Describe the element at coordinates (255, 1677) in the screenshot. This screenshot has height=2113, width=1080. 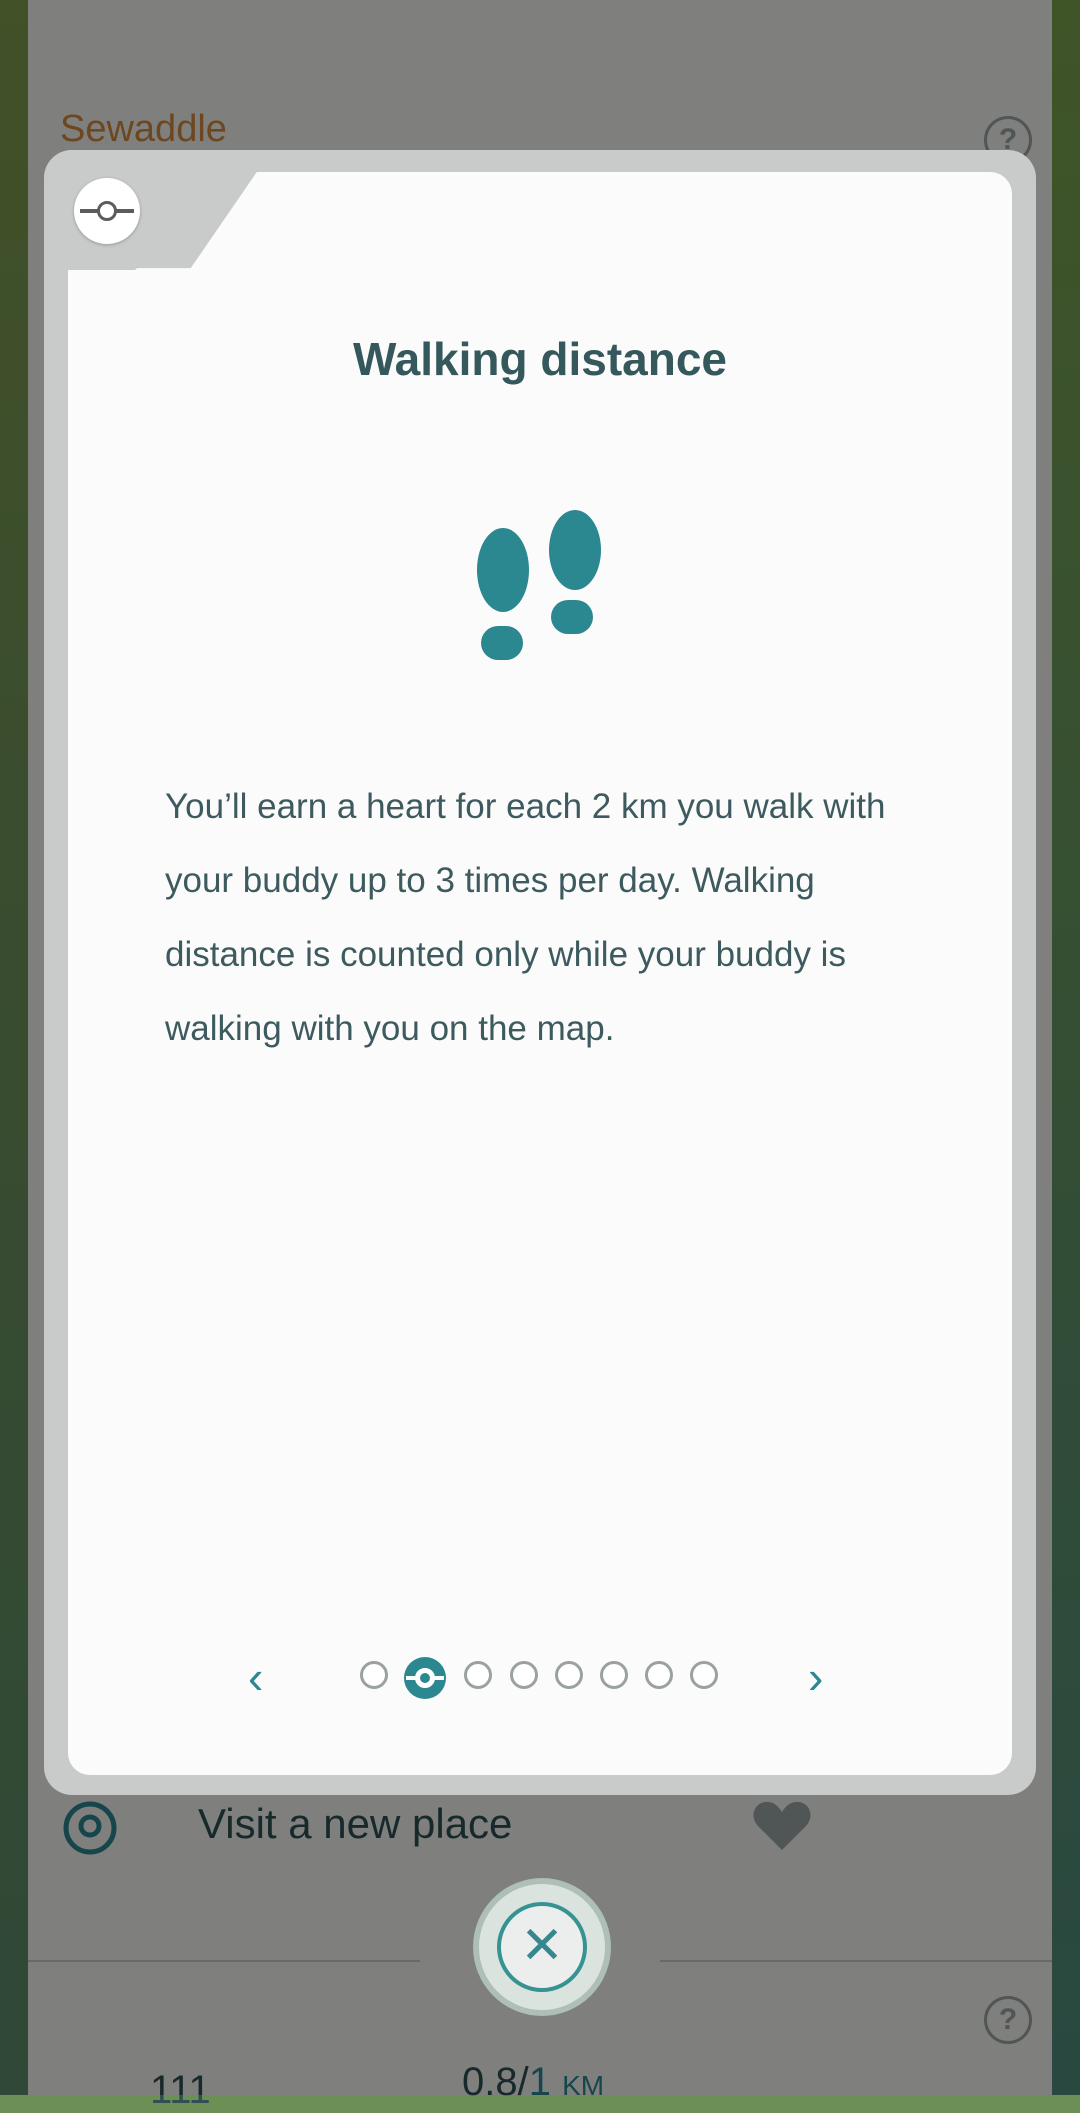
I see `previous-page-button: ‹` at that location.